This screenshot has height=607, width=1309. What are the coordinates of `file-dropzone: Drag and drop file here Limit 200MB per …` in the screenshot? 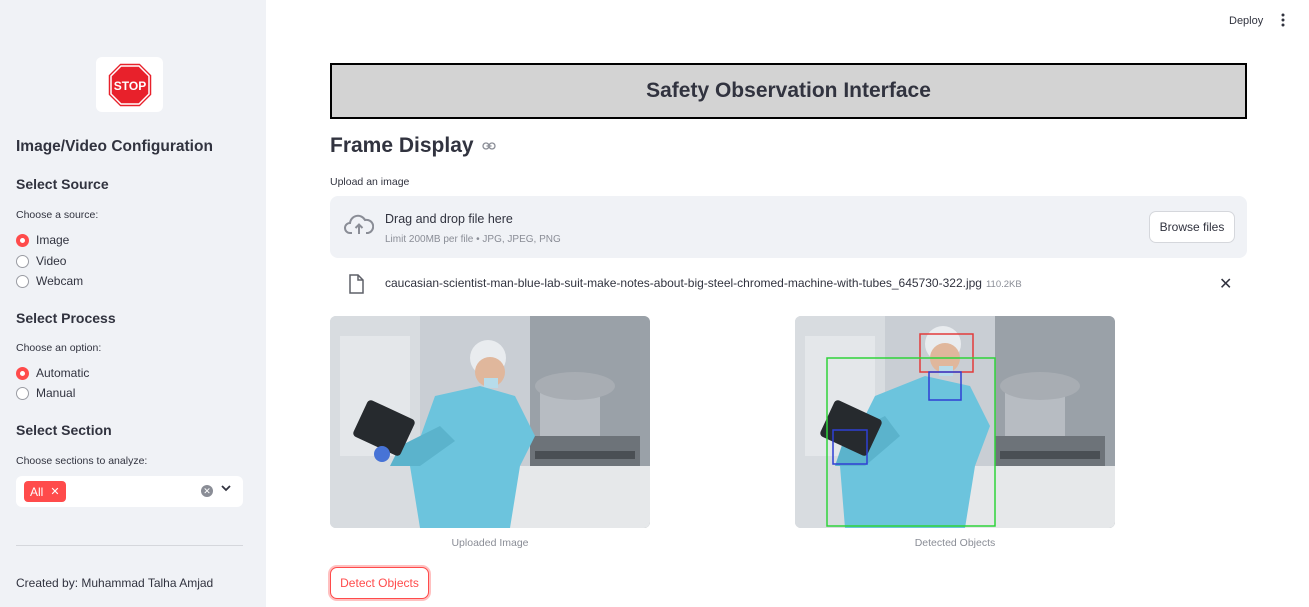 It's located at (788, 227).